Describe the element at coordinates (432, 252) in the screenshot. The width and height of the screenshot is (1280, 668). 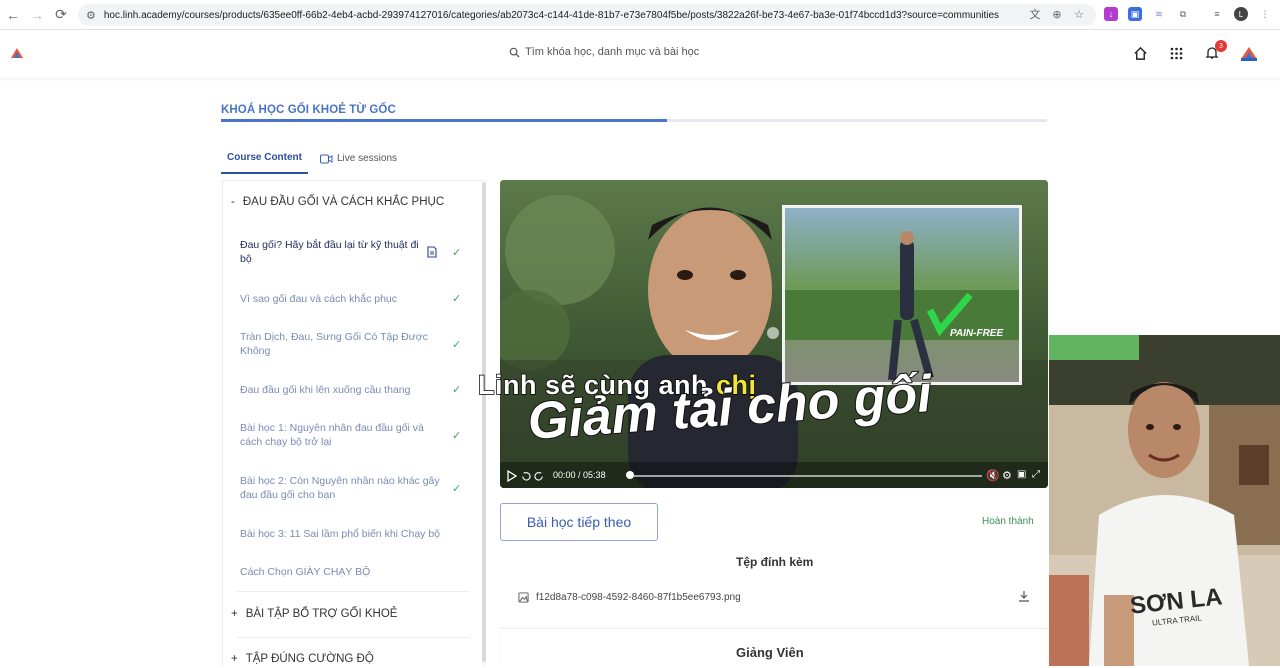
I see `document-icon` at that location.